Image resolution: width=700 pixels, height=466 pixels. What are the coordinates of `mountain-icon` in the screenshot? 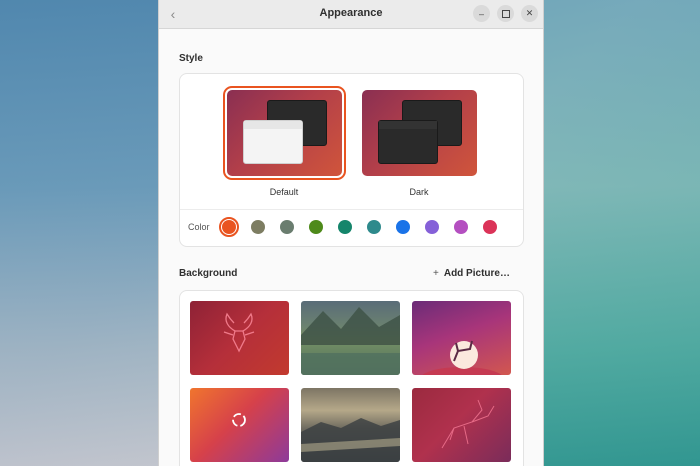 It's located at (350, 341).